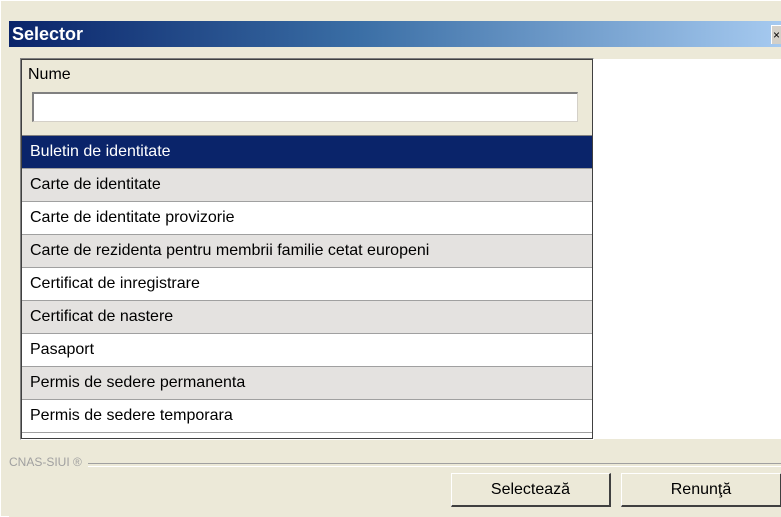  Describe the element at coordinates (307, 185) in the screenshot. I see `table-row: Carte de identitate` at that location.